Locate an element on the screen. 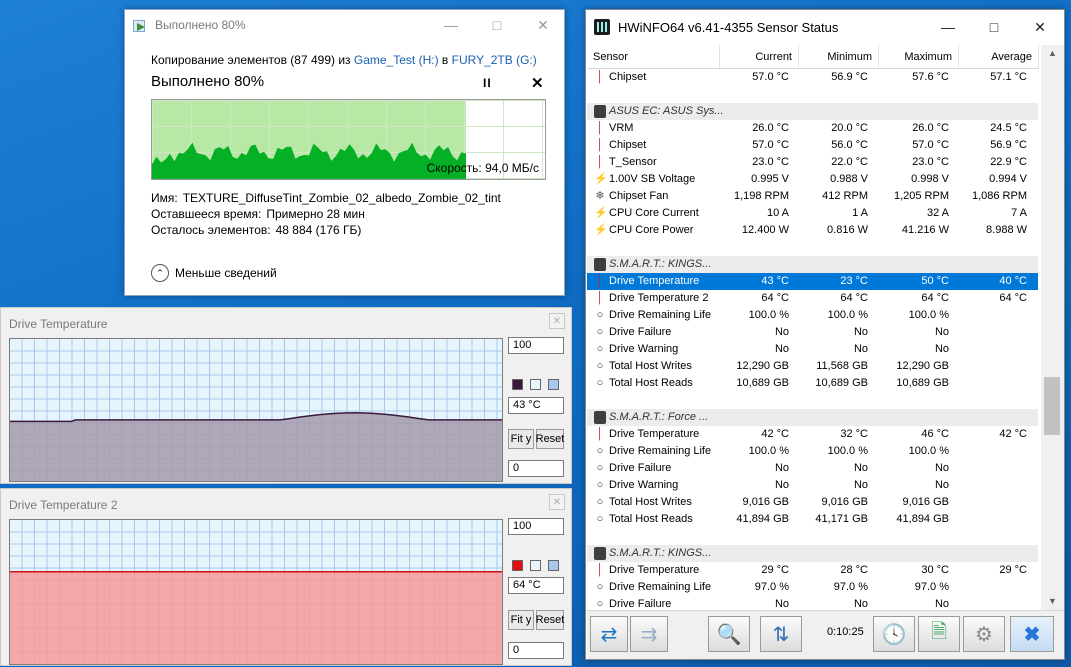 The width and height of the screenshot is (1071, 667). sensor-value-max: 100.0 % is located at coordinates (928, 315).